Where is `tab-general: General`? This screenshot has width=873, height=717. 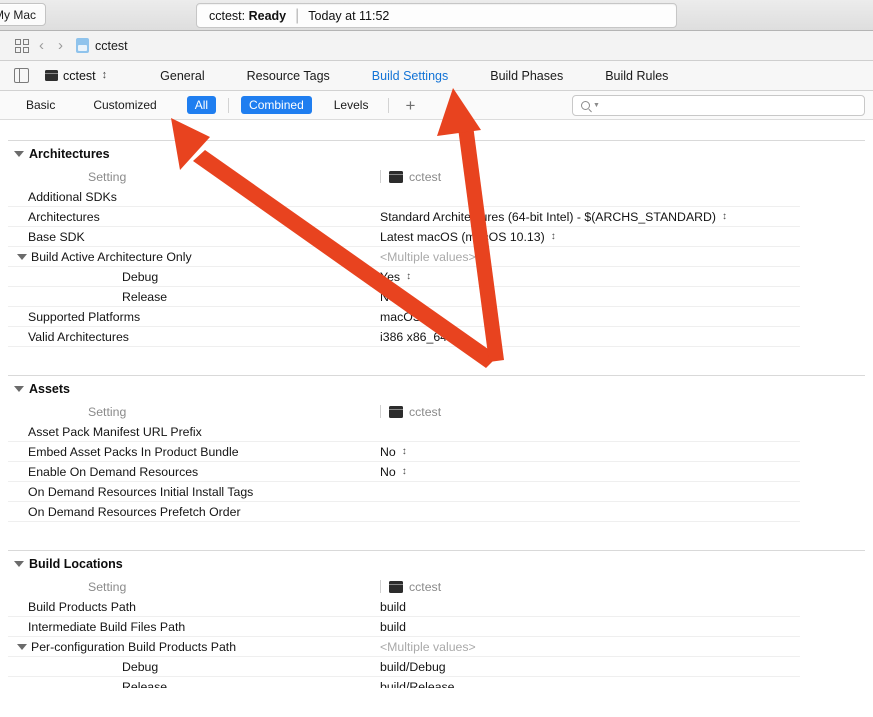
tab-general: General is located at coordinates (182, 76).